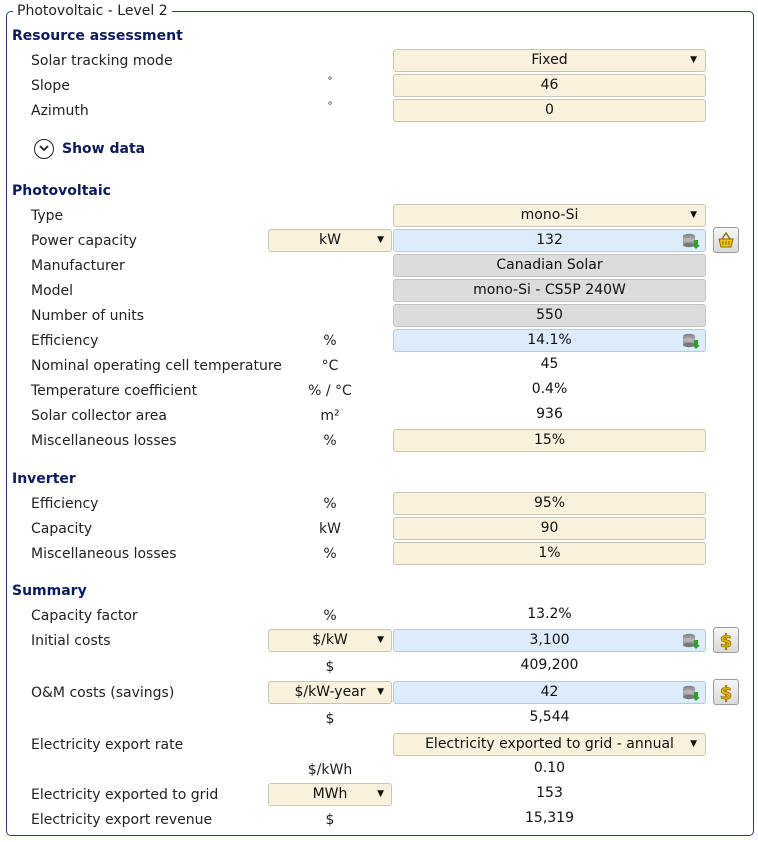 This screenshot has height=842, width=758. Describe the element at coordinates (122, 820) in the screenshot. I see `export-revenue-label: Electricity export revenue` at that location.